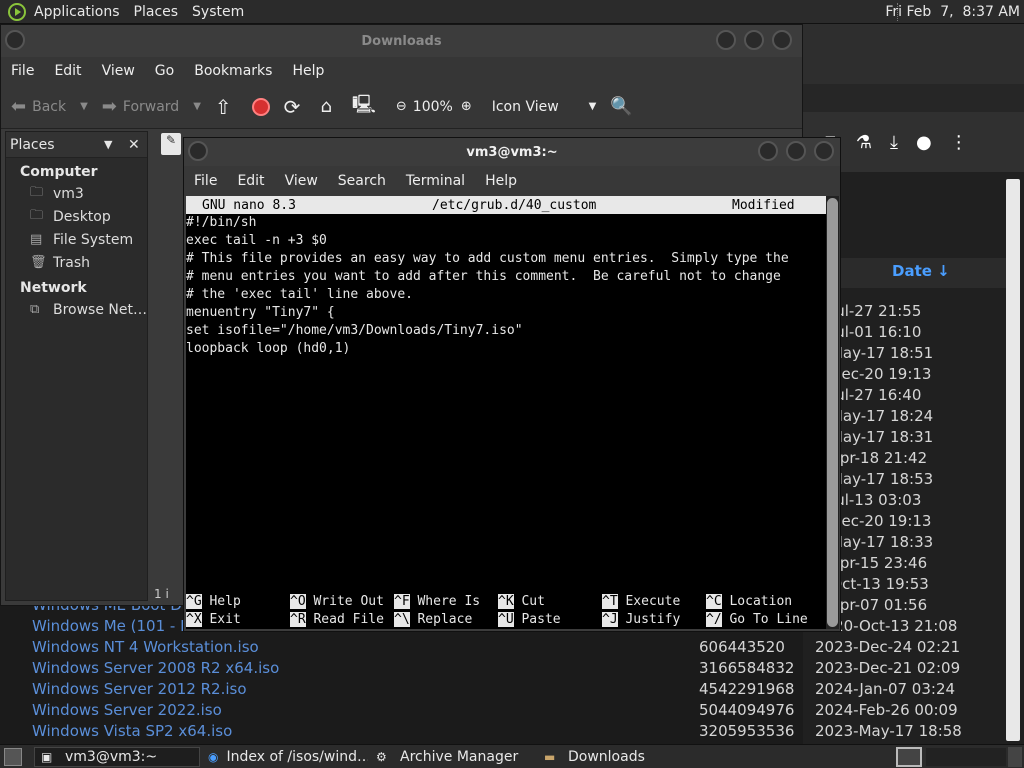  Describe the element at coordinates (437, 107) in the screenshot. I see `zoom-control: ⊖ 100% ⊕` at that location.